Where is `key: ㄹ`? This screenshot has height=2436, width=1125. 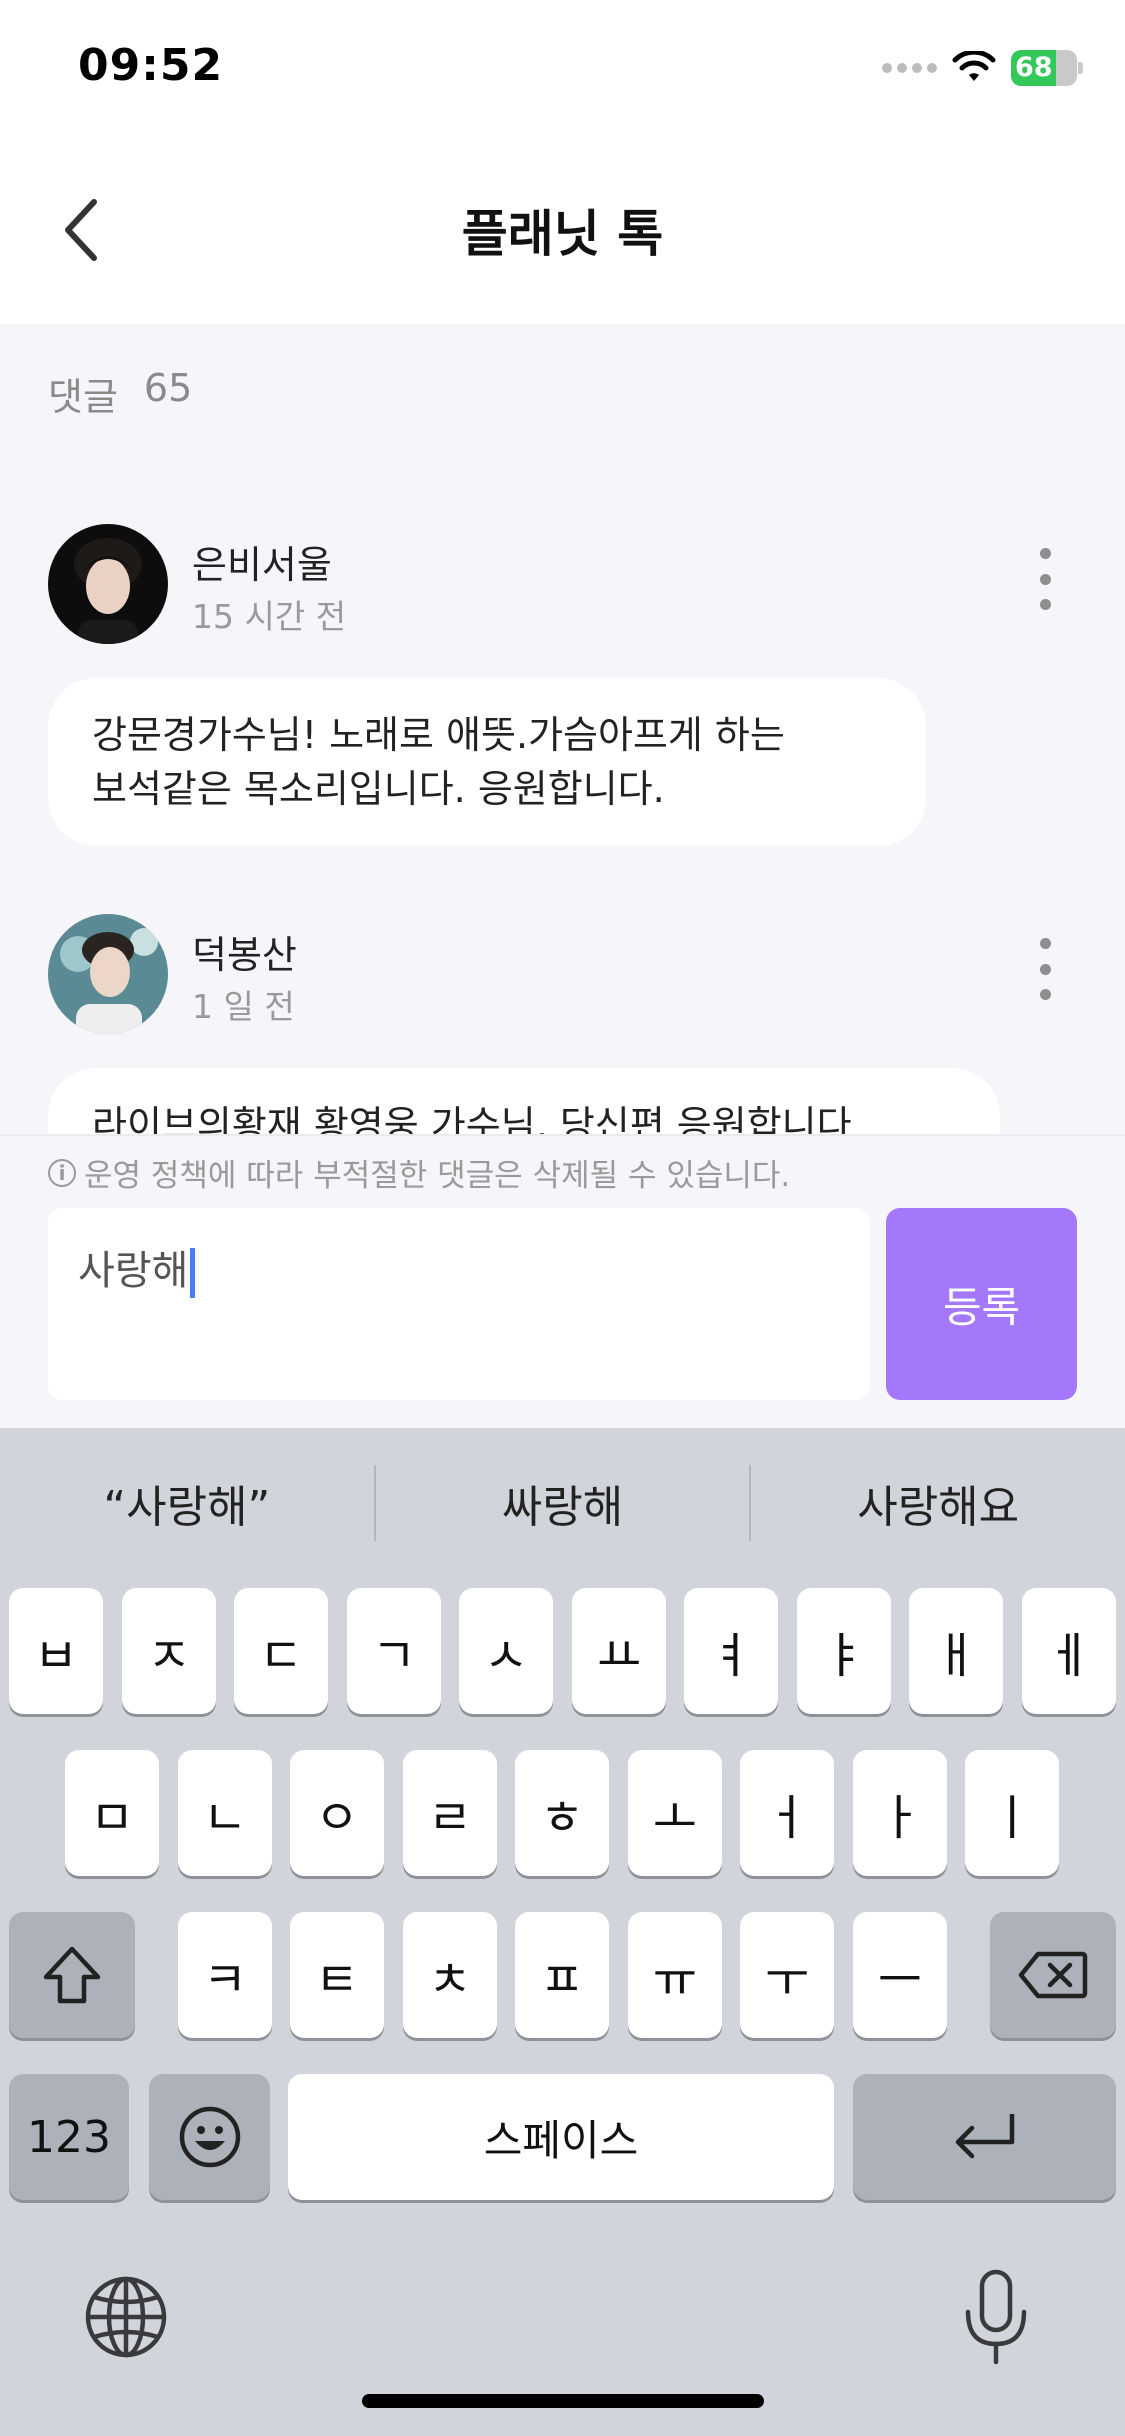
key: ㄹ is located at coordinates (450, 1813).